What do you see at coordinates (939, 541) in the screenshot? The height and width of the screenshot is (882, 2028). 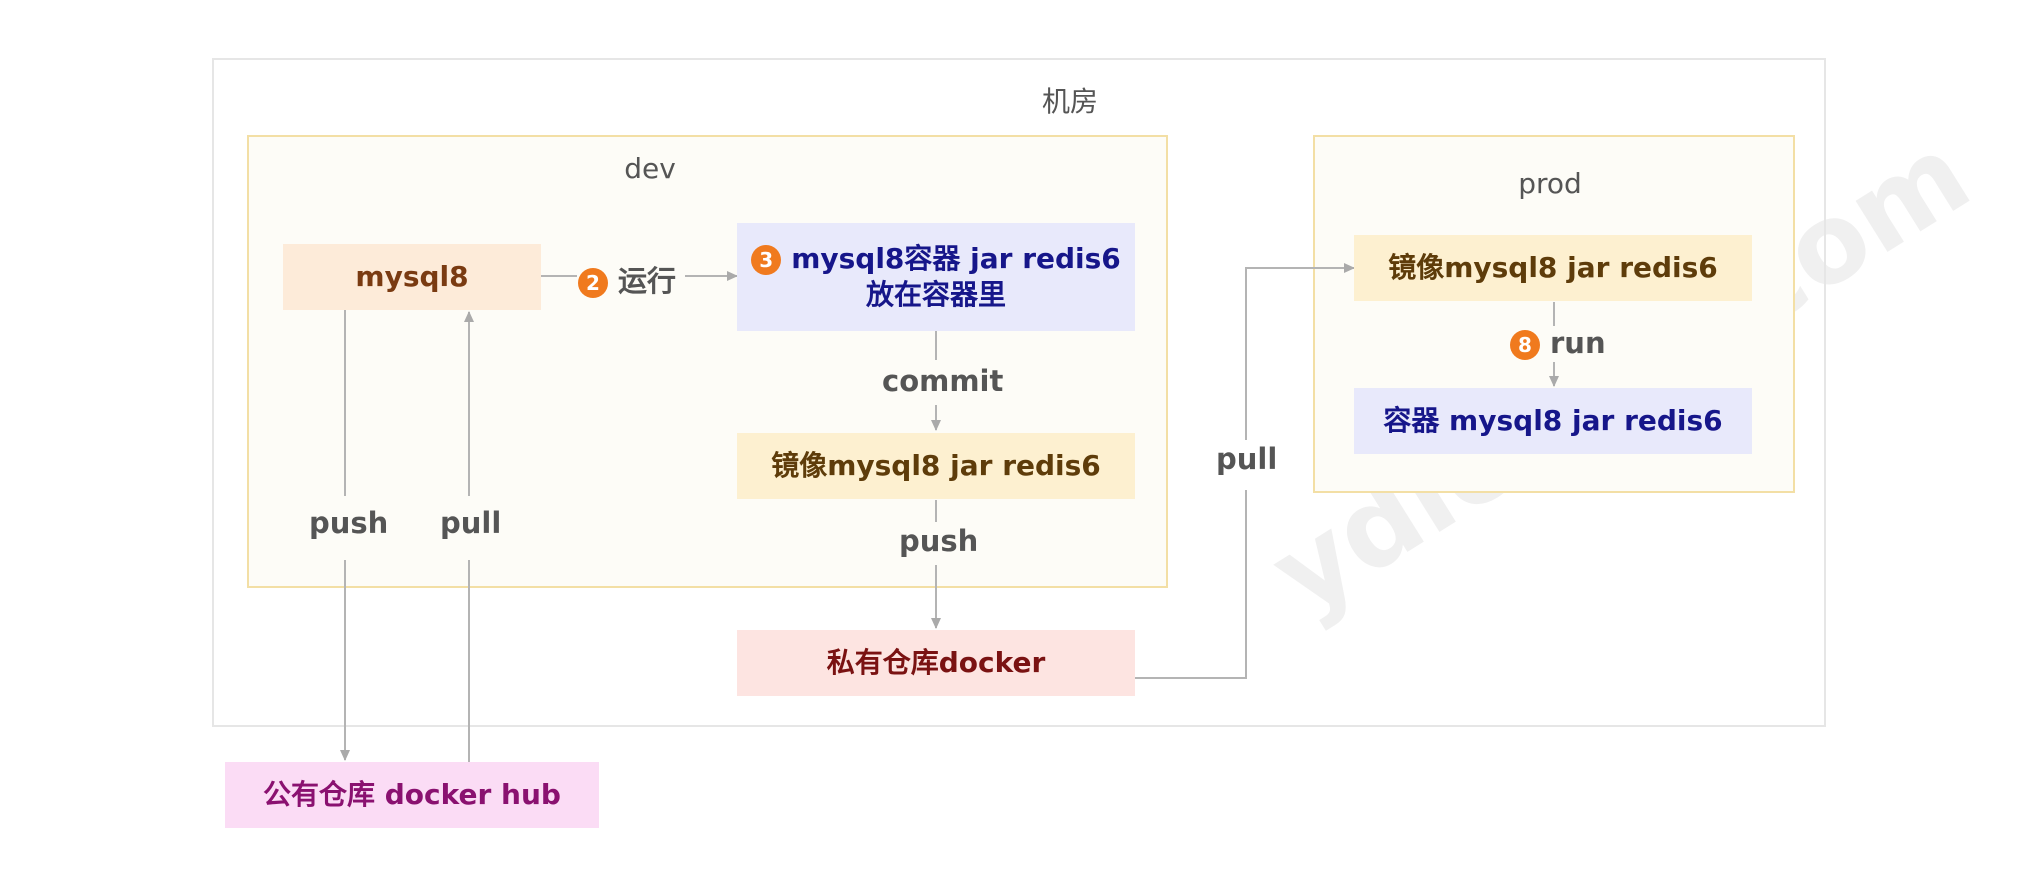 I see `edge-label-push-private: push` at bounding box center [939, 541].